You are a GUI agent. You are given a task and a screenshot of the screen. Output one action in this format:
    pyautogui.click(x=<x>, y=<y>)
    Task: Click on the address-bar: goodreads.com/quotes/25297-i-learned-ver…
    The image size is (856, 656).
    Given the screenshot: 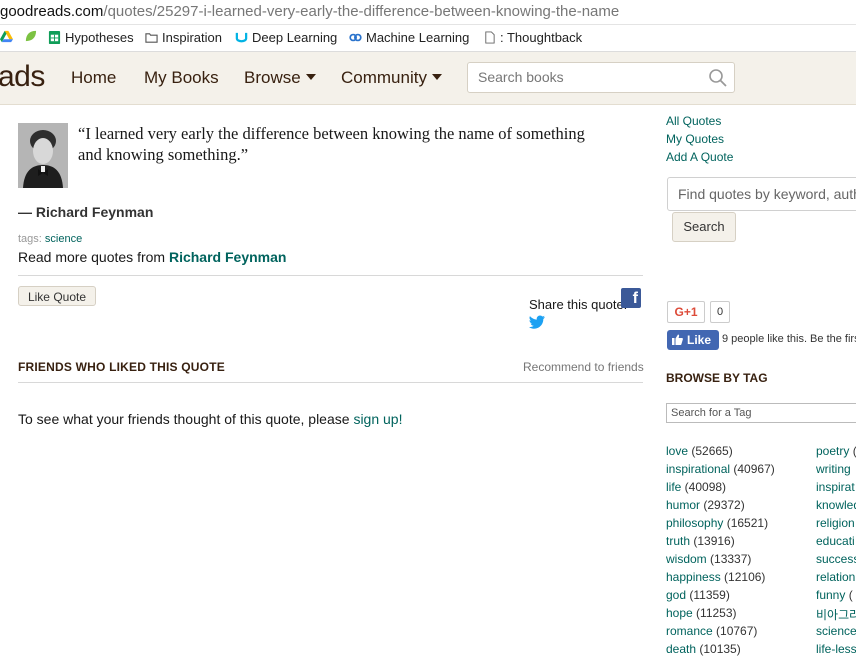 What is the action you would take?
    pyautogui.click(x=428, y=12)
    